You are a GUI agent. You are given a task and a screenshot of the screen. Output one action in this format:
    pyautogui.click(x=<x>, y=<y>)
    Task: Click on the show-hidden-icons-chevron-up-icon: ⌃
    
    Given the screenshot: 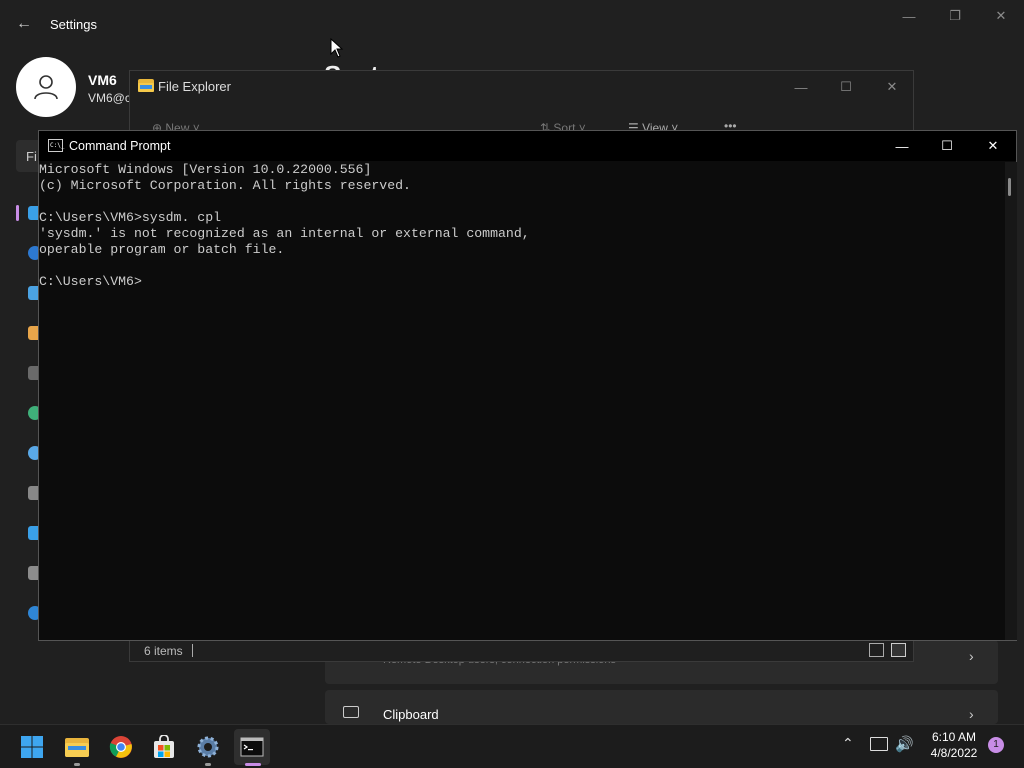 What is the action you would take?
    pyautogui.click(x=848, y=743)
    